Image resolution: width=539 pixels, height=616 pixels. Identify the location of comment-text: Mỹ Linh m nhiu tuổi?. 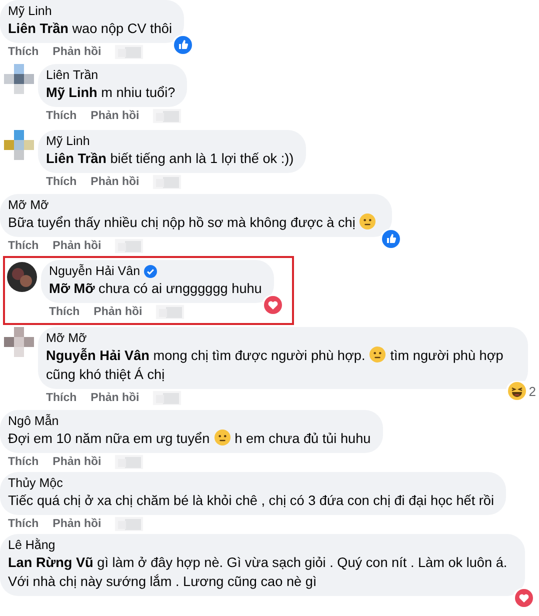
(111, 93).